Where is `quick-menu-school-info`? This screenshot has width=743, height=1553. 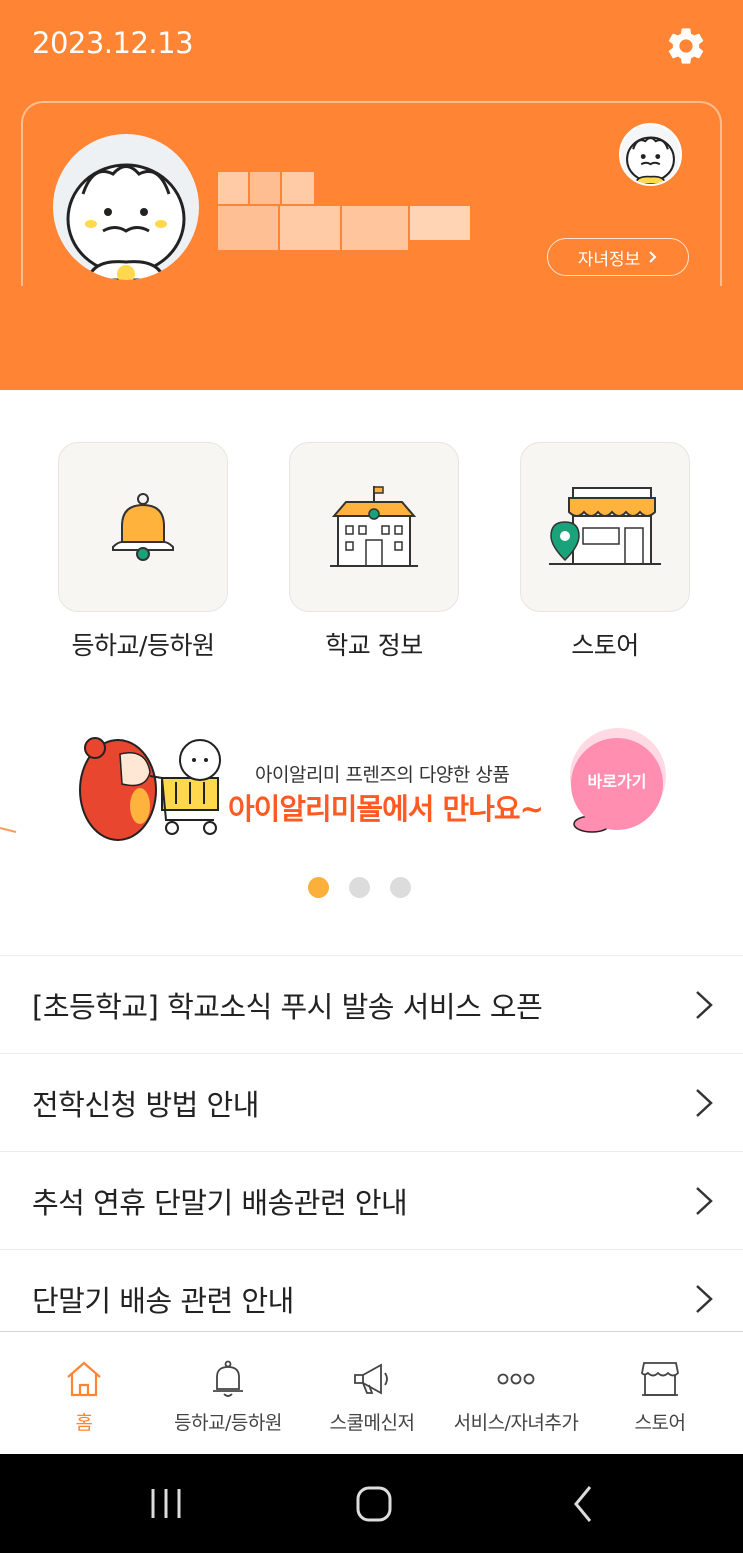 quick-menu-school-info is located at coordinates (374, 527).